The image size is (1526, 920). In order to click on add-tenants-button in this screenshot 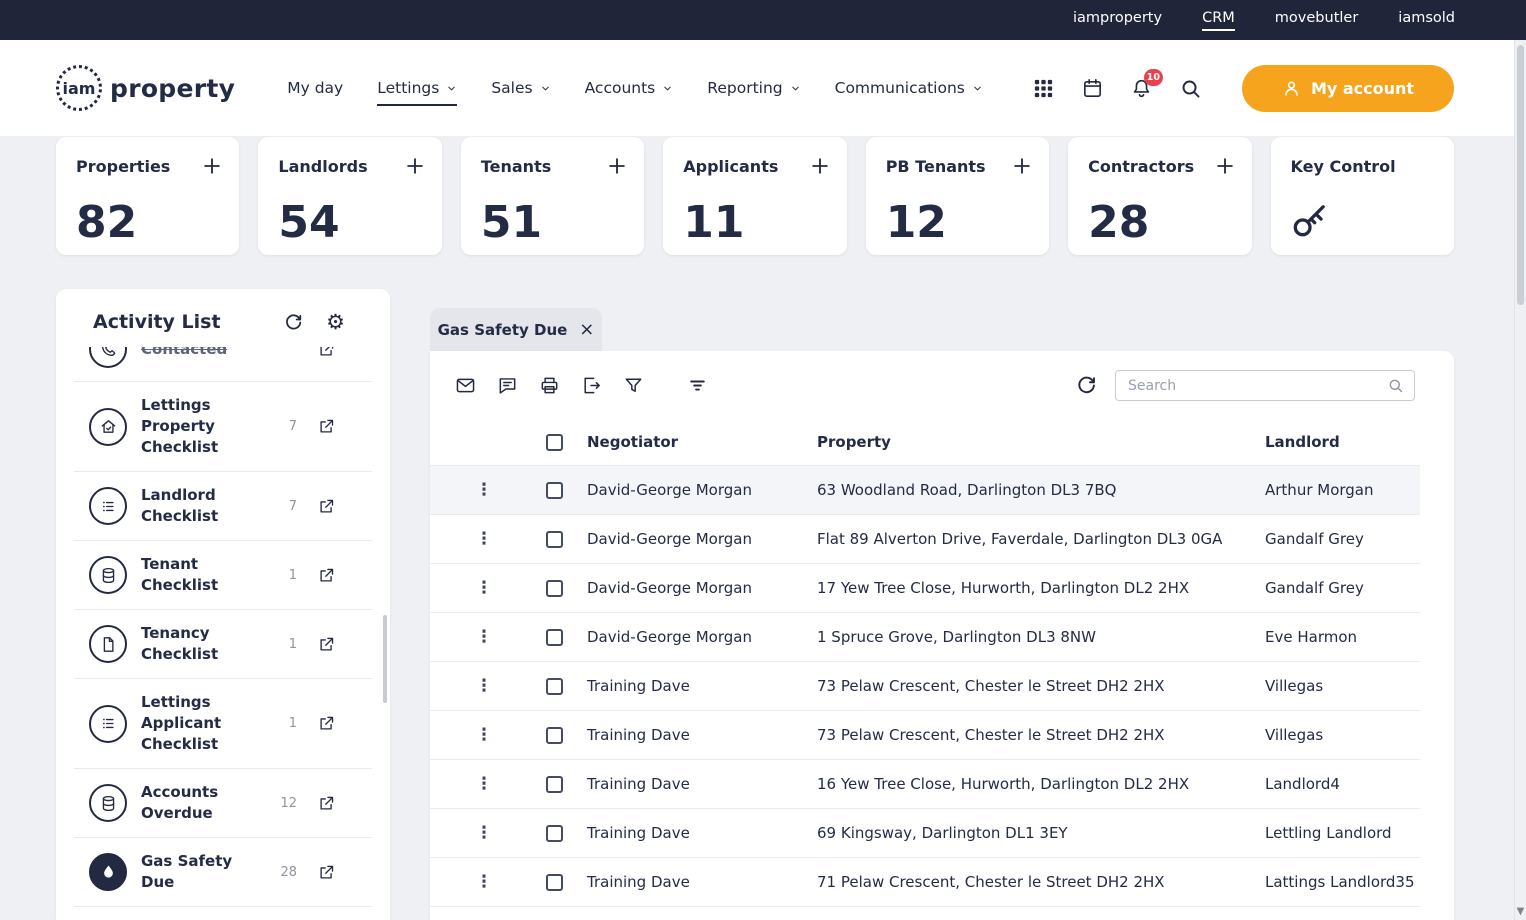, I will do `click(617, 166)`.